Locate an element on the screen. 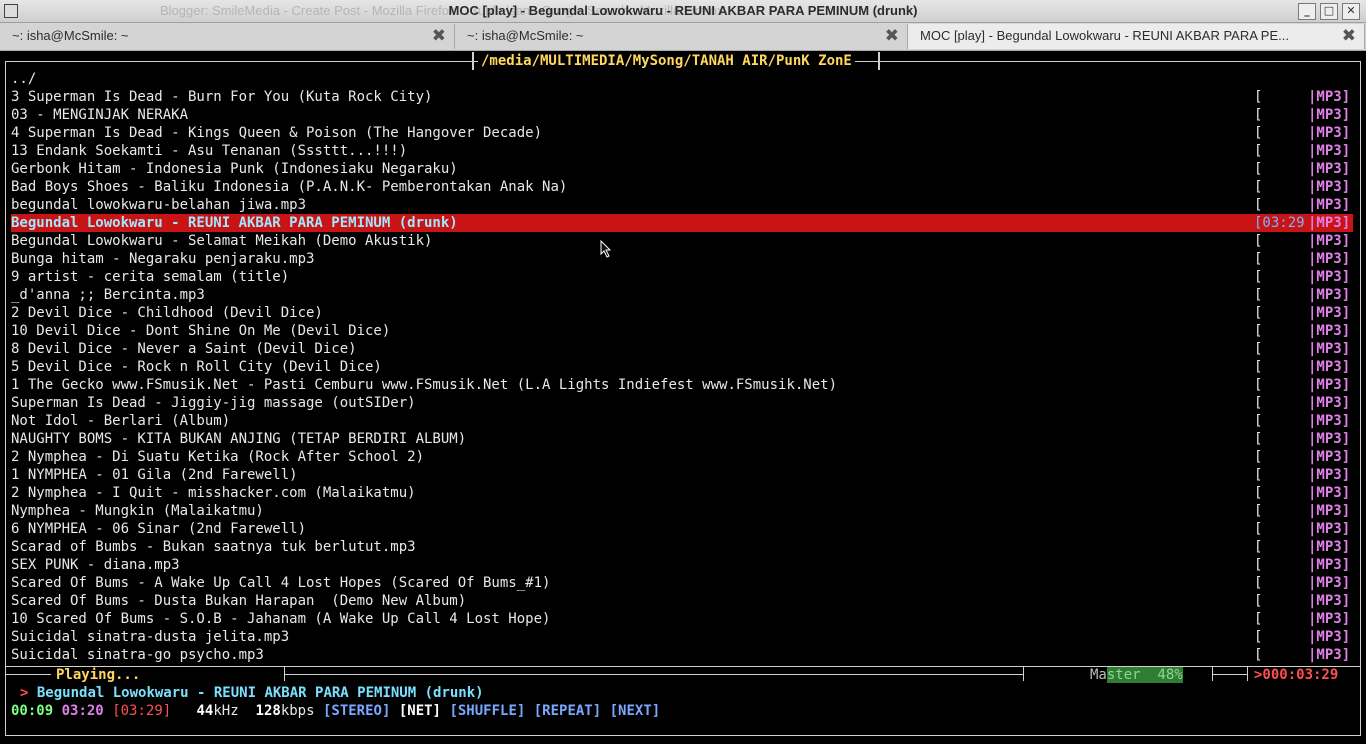  remaining-time: 03:20 is located at coordinates (82, 711).